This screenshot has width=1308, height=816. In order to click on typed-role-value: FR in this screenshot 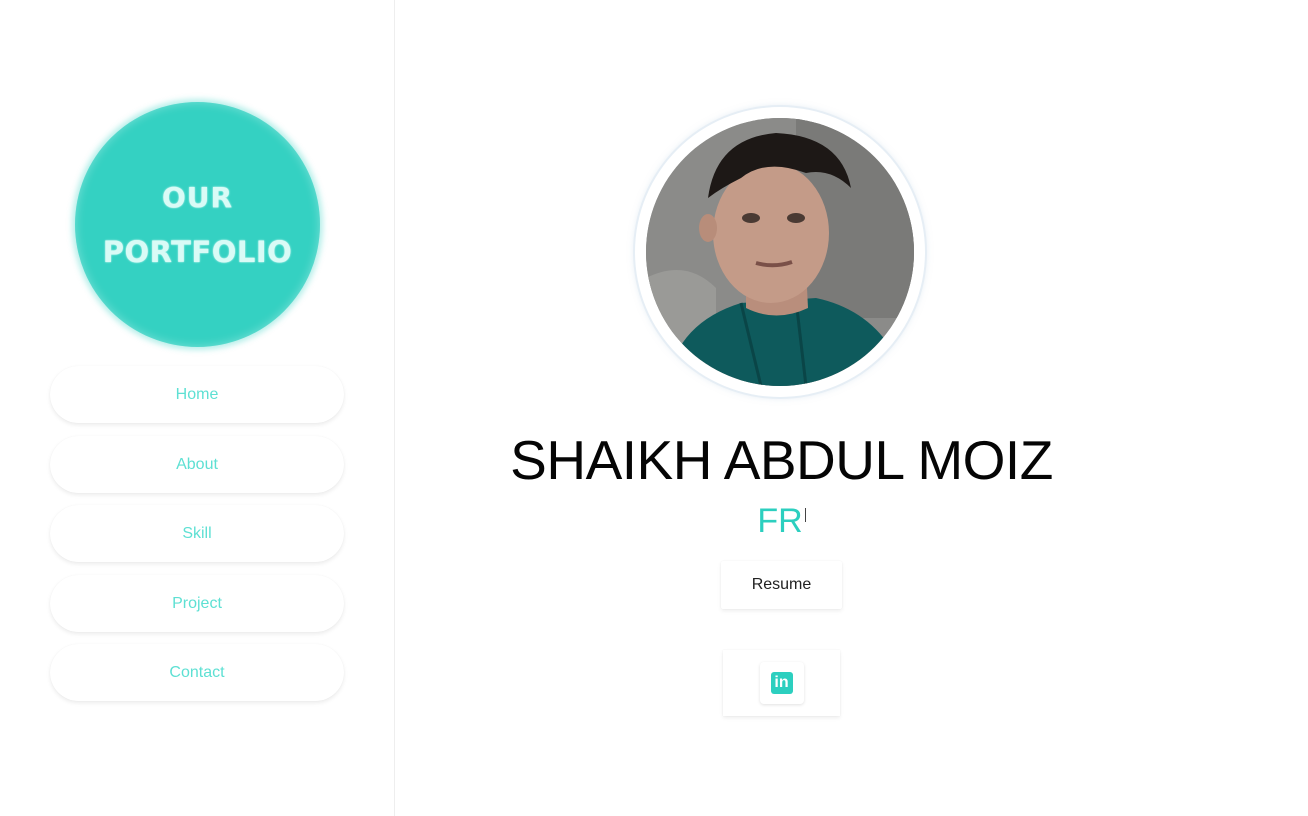, I will do `click(780, 521)`.